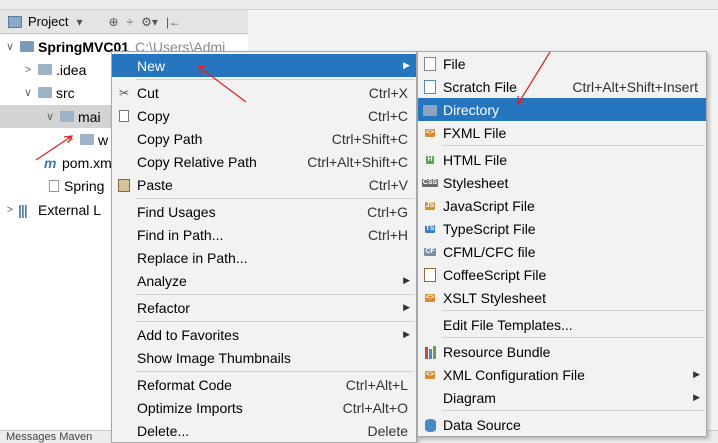 The width and height of the screenshot is (718, 443). What do you see at coordinates (264, 65) in the screenshot?
I see `menu-item-new: New ▶` at bounding box center [264, 65].